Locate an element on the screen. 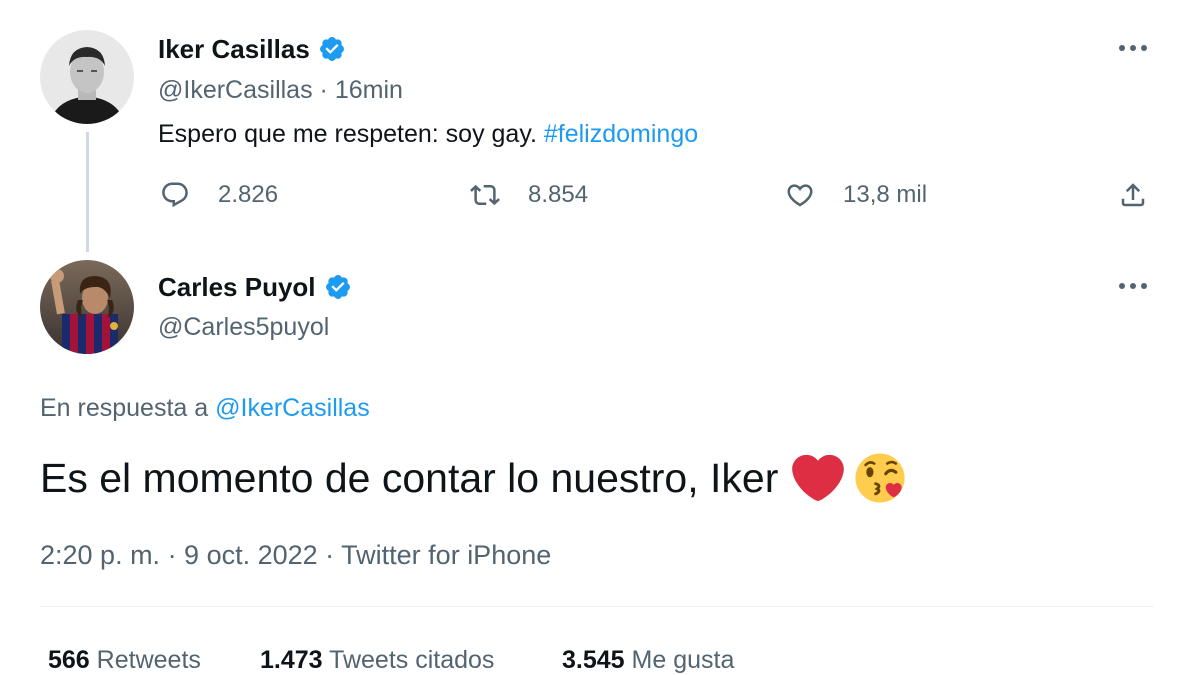 Image resolution: width=1200 pixels, height=675 pixels. author-name: Carles Puyol is located at coordinates (237, 287).